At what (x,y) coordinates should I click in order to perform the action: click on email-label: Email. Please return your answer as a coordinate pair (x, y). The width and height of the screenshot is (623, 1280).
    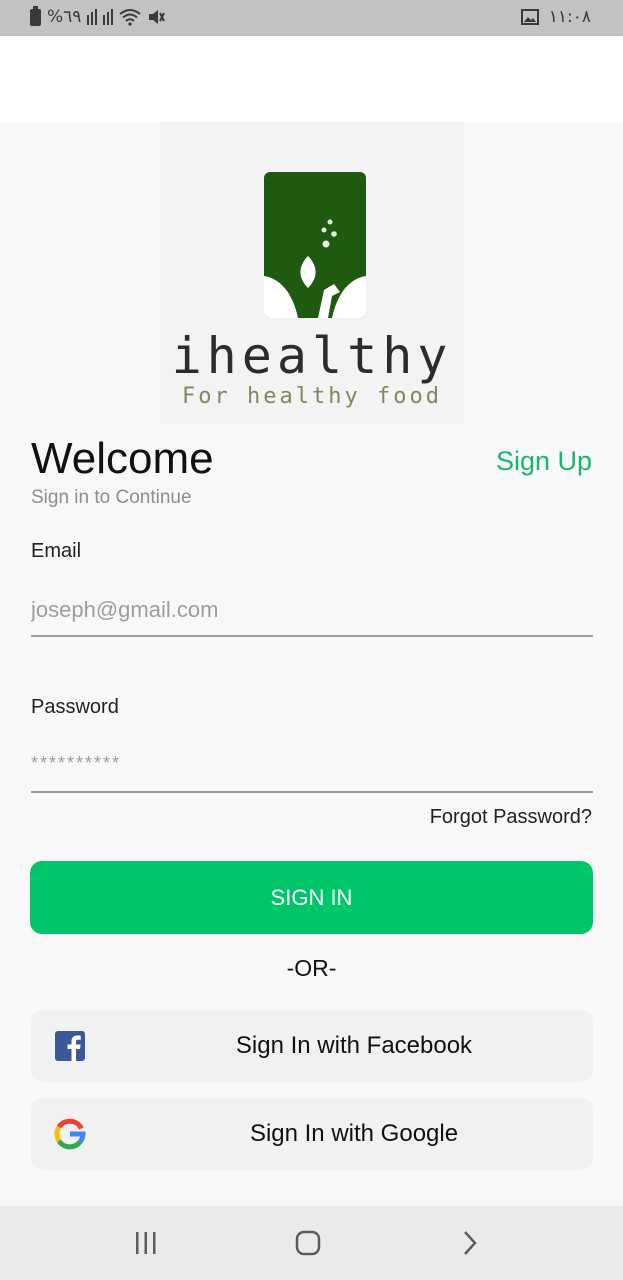
    Looking at the image, I should click on (56, 551).